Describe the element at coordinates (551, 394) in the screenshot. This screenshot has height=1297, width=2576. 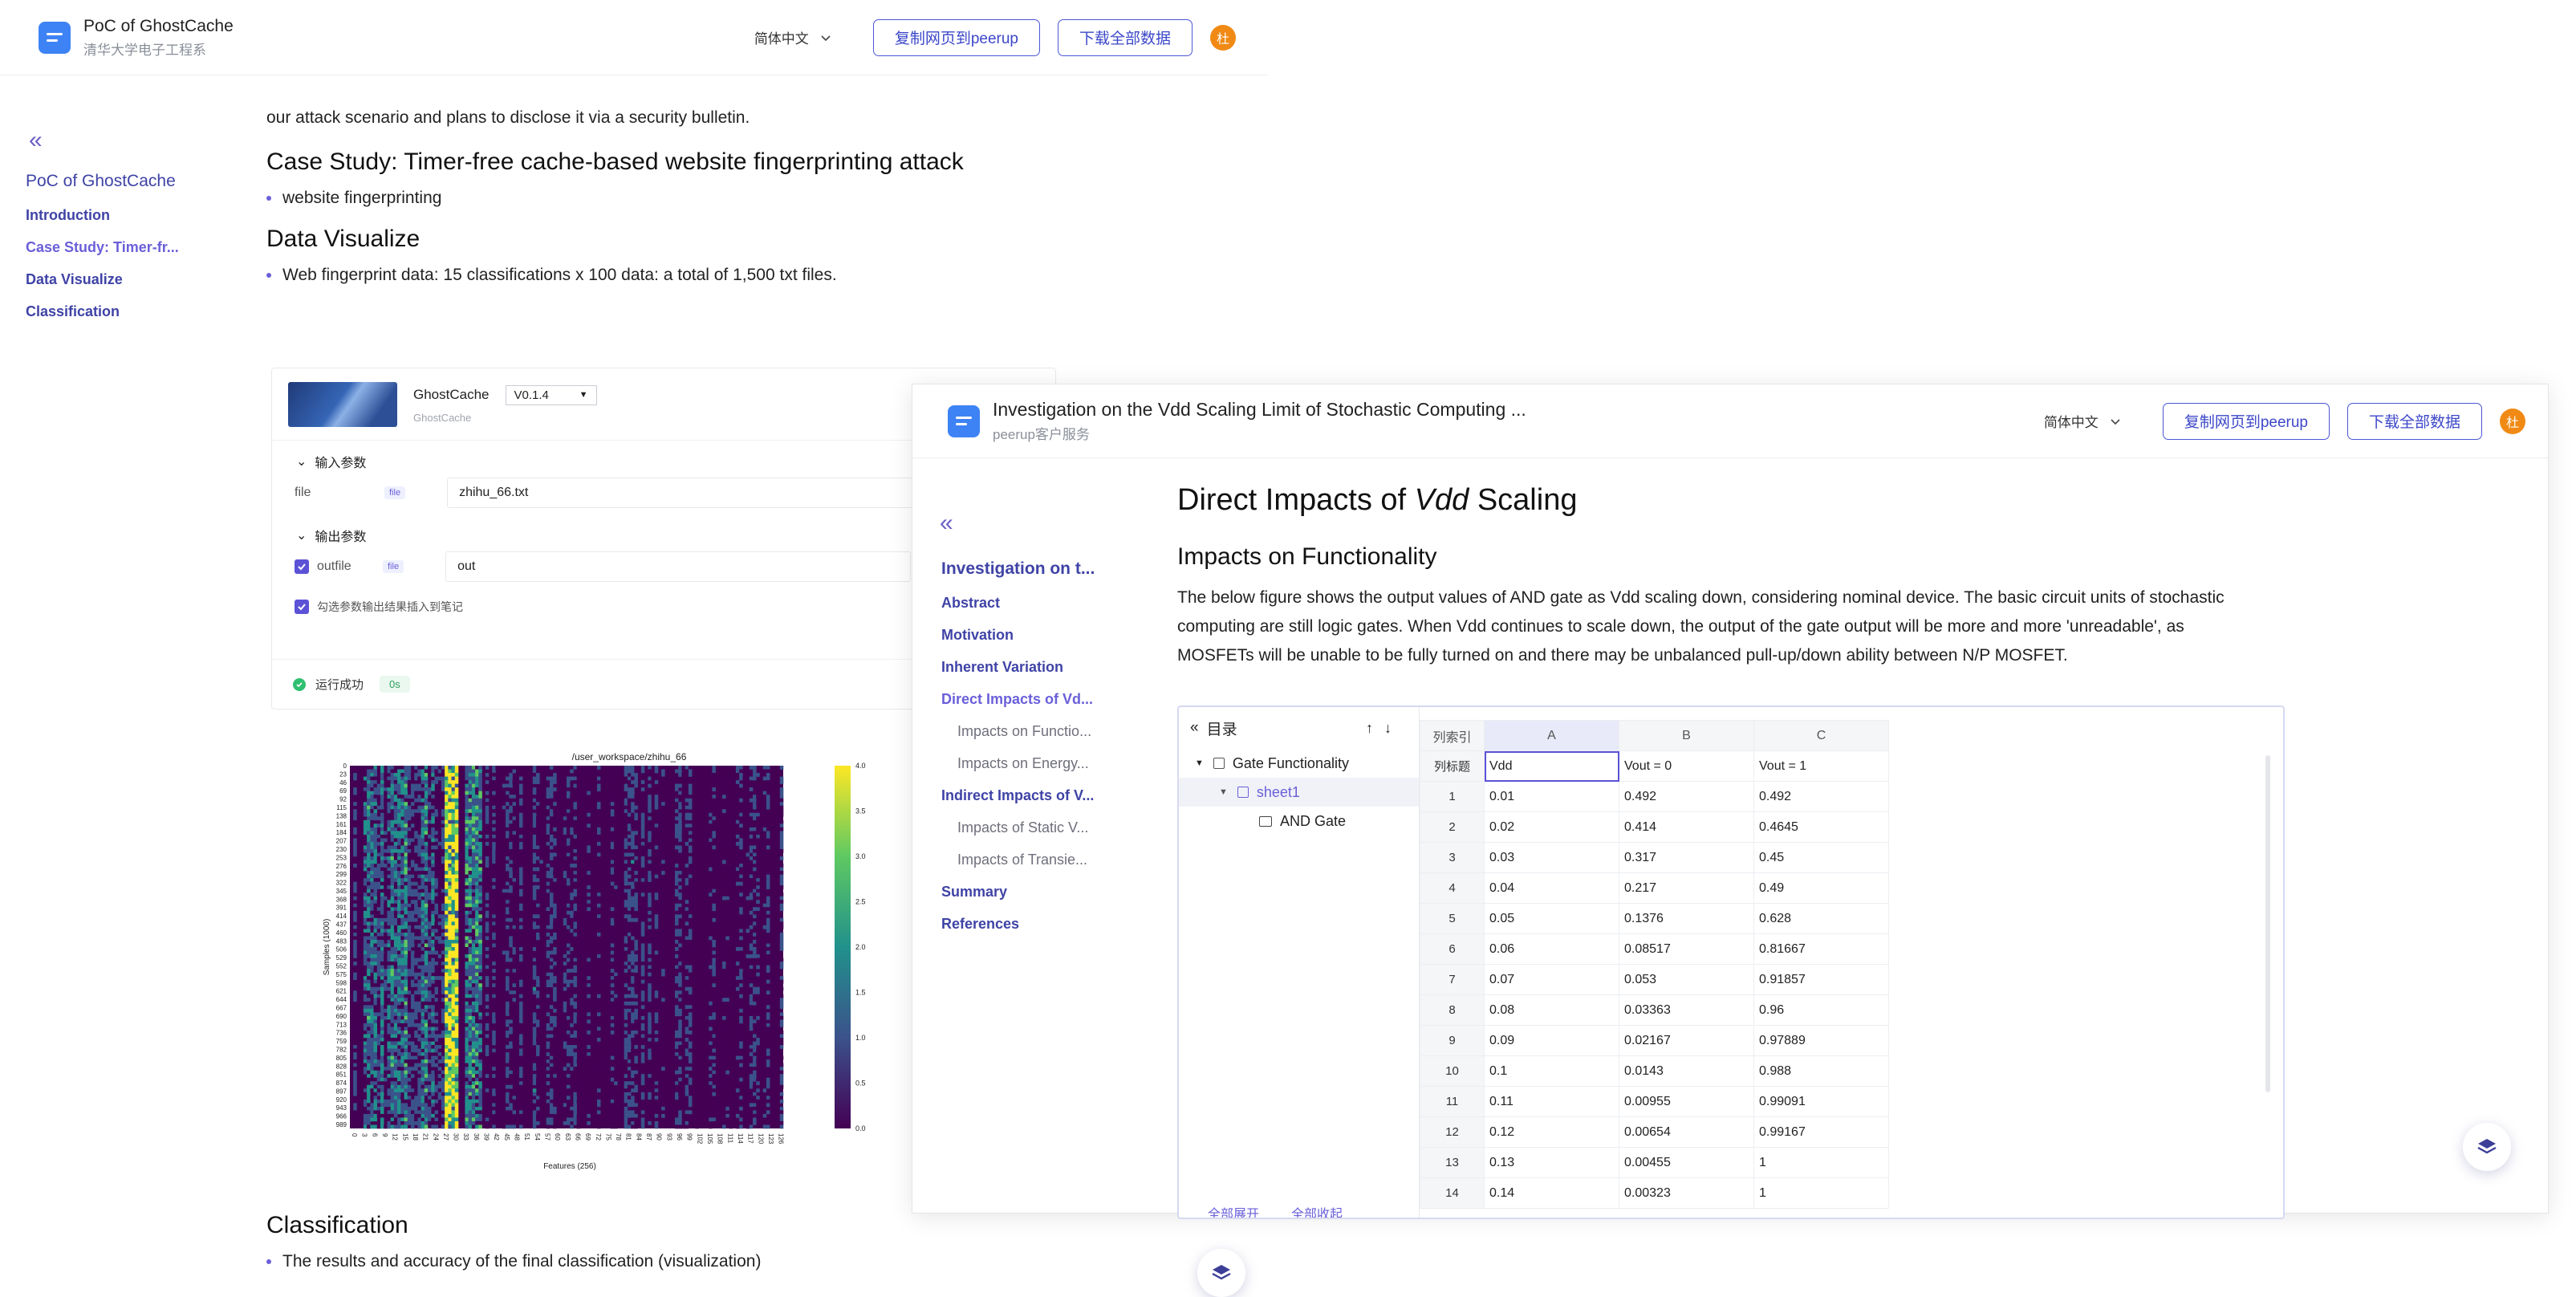
I see `version-select: V0.1.4 ▼` at that location.